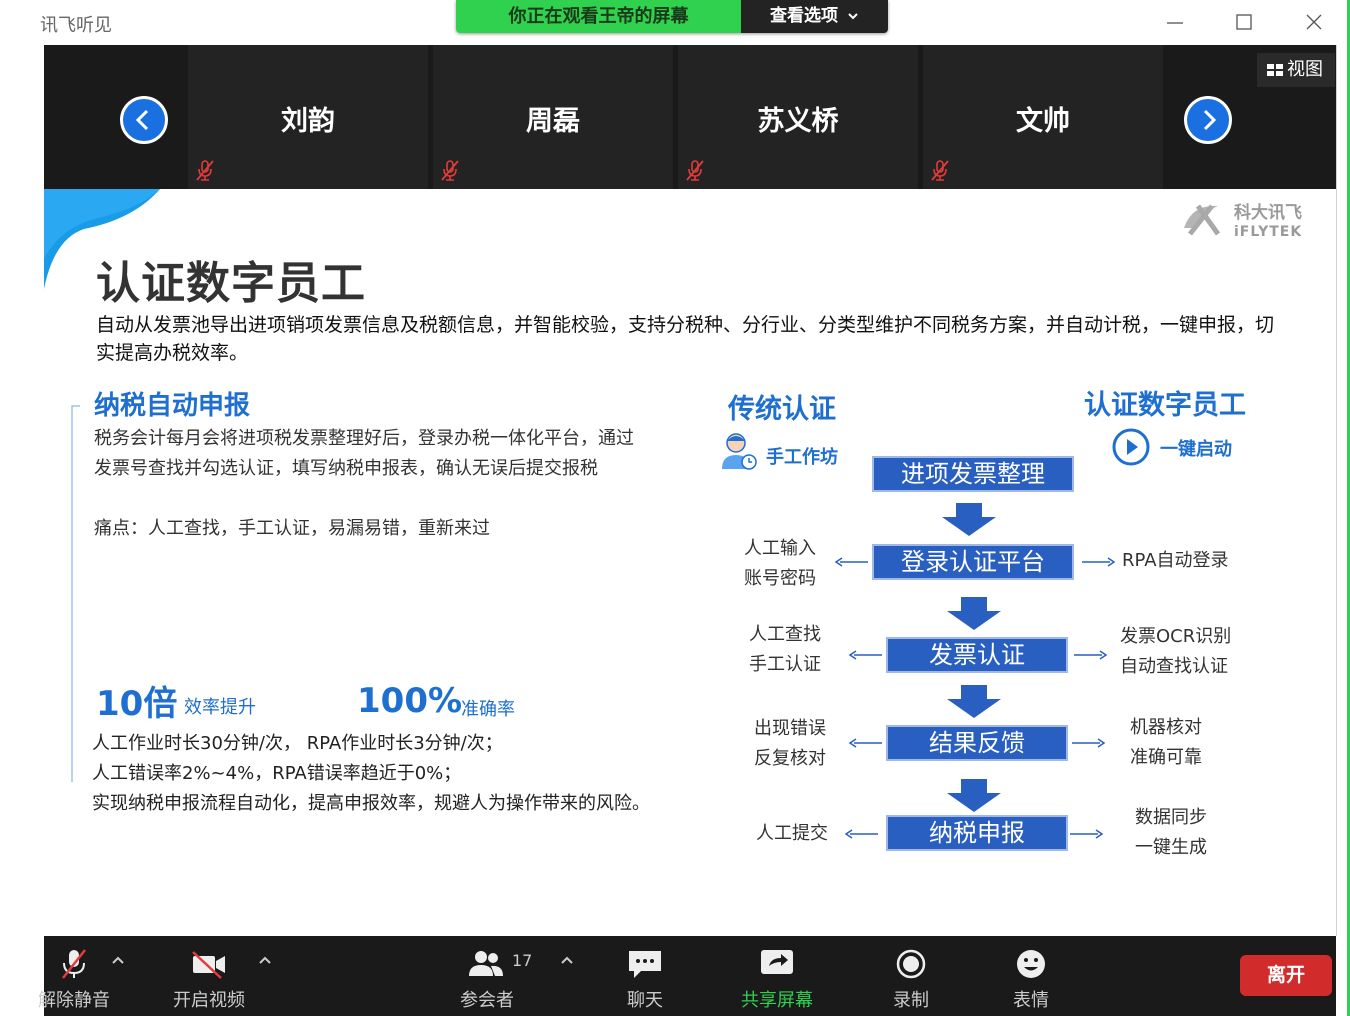 This screenshot has width=1350, height=1016. I want to click on chevron-left-icon, so click(142, 120).